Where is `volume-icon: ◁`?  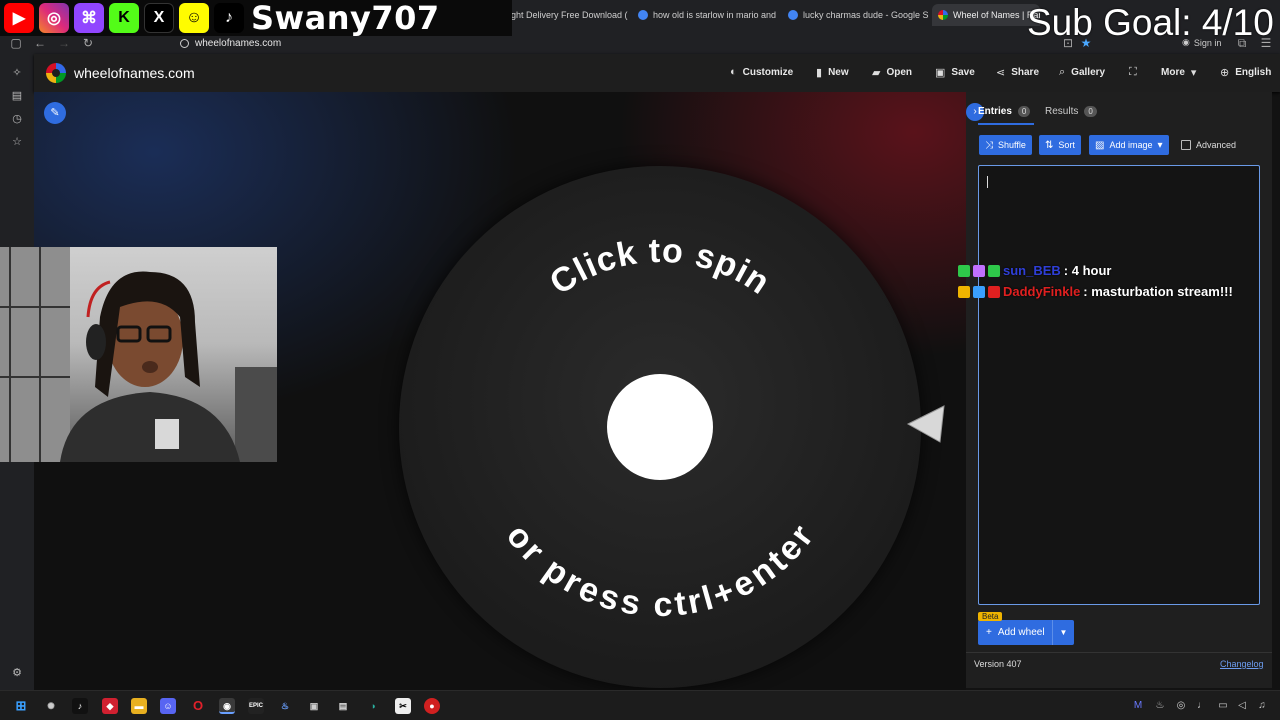
volume-icon: ◁ is located at coordinates (1242, 706).